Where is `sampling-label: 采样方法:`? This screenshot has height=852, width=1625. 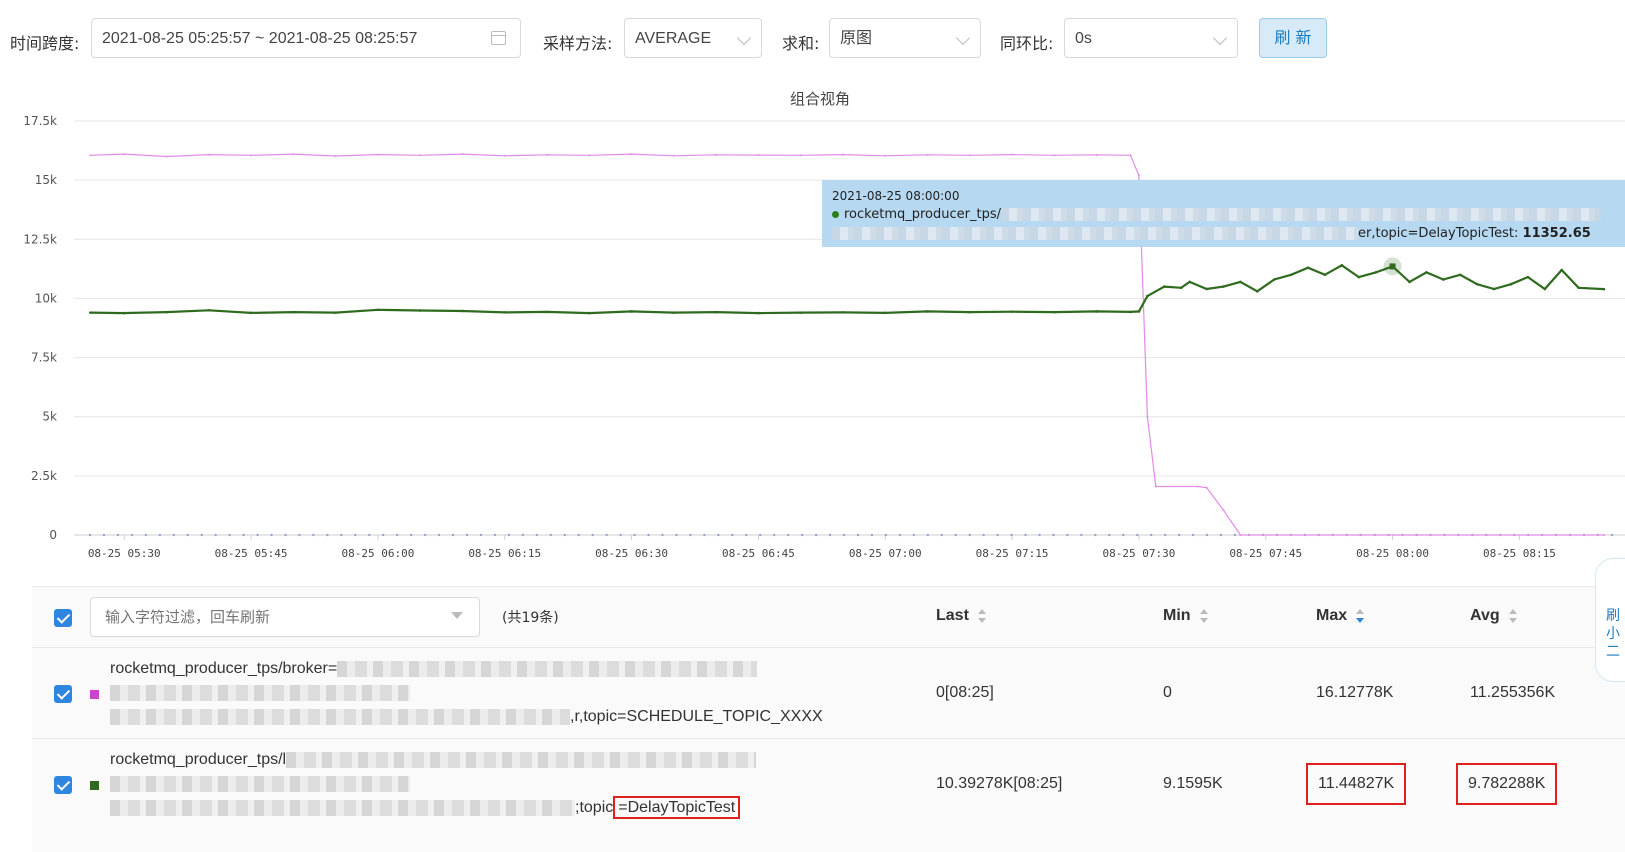 sampling-label: 采样方法: is located at coordinates (578, 43).